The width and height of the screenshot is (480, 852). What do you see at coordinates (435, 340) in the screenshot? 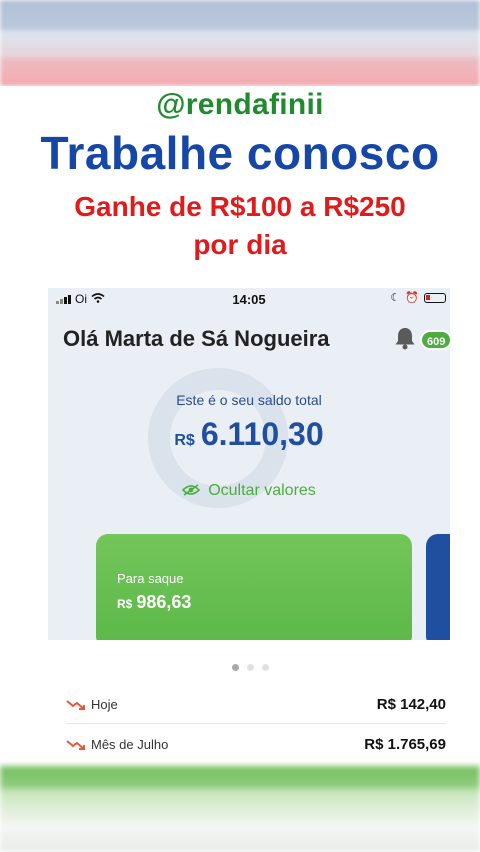
I see `notification-badge: 609` at bounding box center [435, 340].